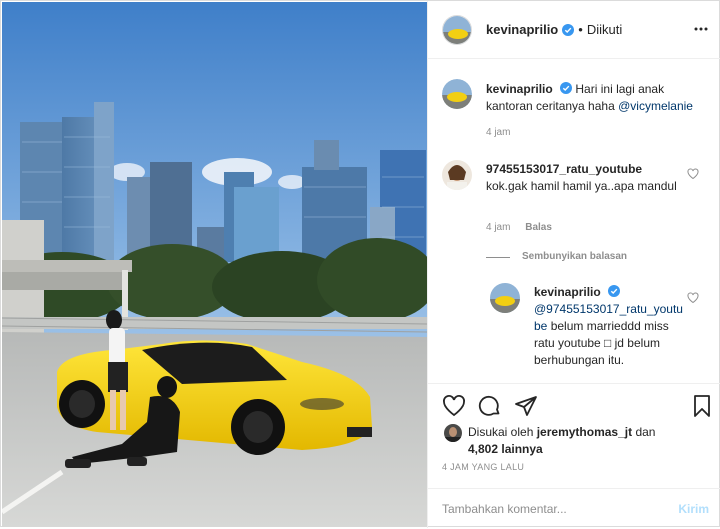  What do you see at coordinates (501, 432) in the screenshot?
I see `likes-prefix: Disukai oleh` at bounding box center [501, 432].